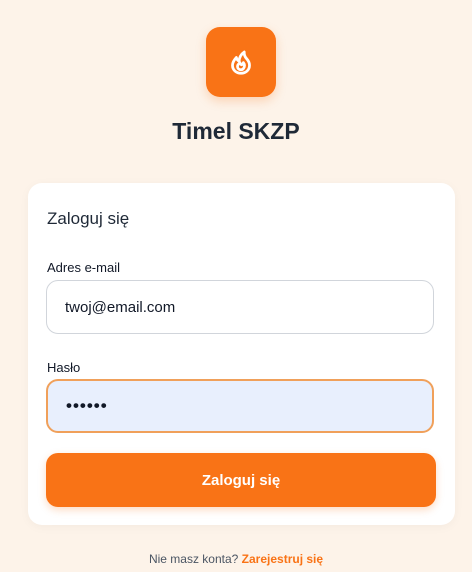 This screenshot has width=472, height=572. Describe the element at coordinates (88, 218) in the screenshot. I see `login-heading: Zaloguj się` at that location.